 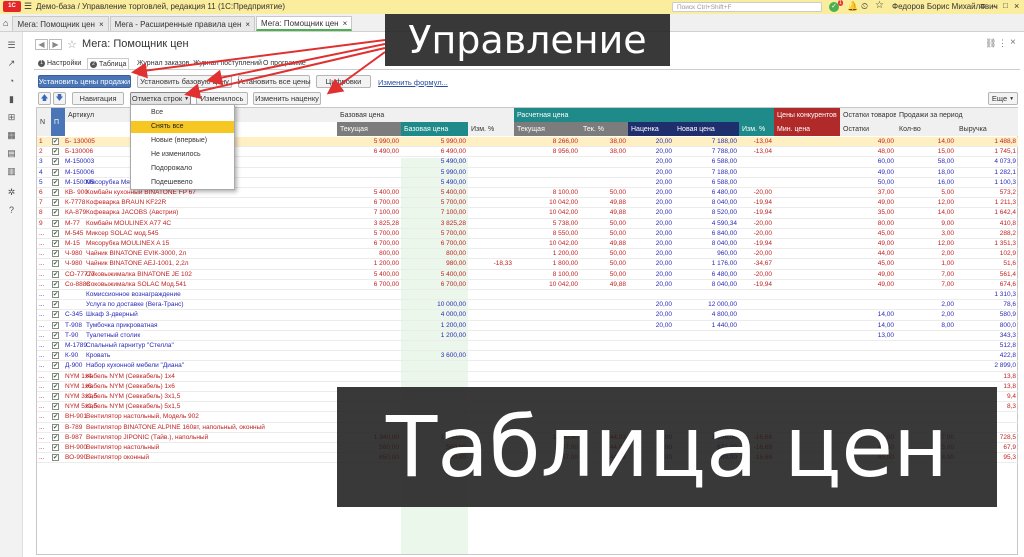 I want to click on money-icon: ▤, so click(x=11, y=153).